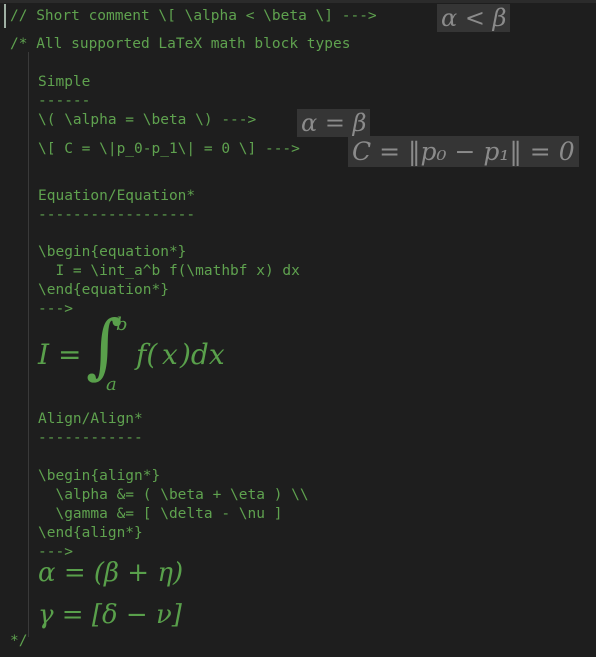 This screenshot has height=657, width=596. What do you see at coordinates (122, 324) in the screenshot?
I see `integral-upper-limit: b` at bounding box center [122, 324].